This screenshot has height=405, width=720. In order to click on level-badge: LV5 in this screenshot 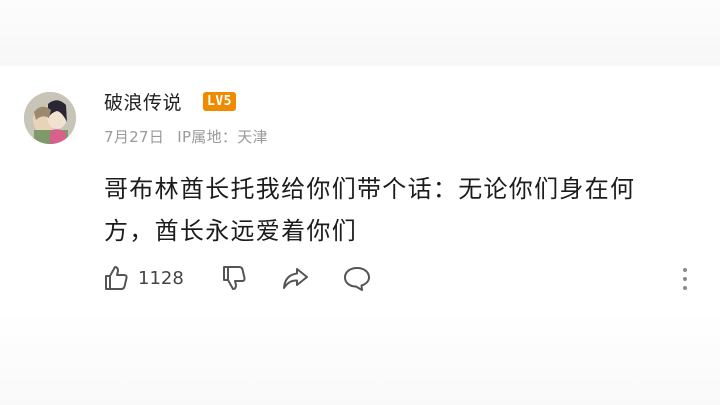, I will do `click(219, 101)`.